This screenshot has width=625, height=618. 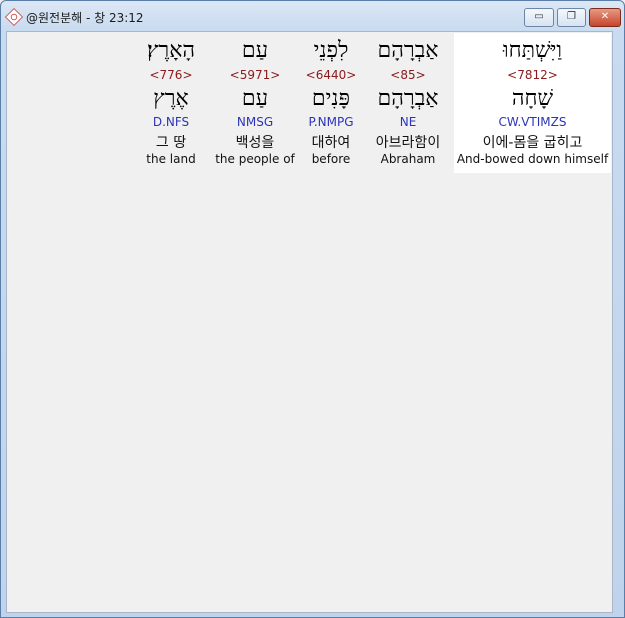 What do you see at coordinates (532, 159) in the screenshot?
I see `english-gloss: And-bowed down himself` at bounding box center [532, 159].